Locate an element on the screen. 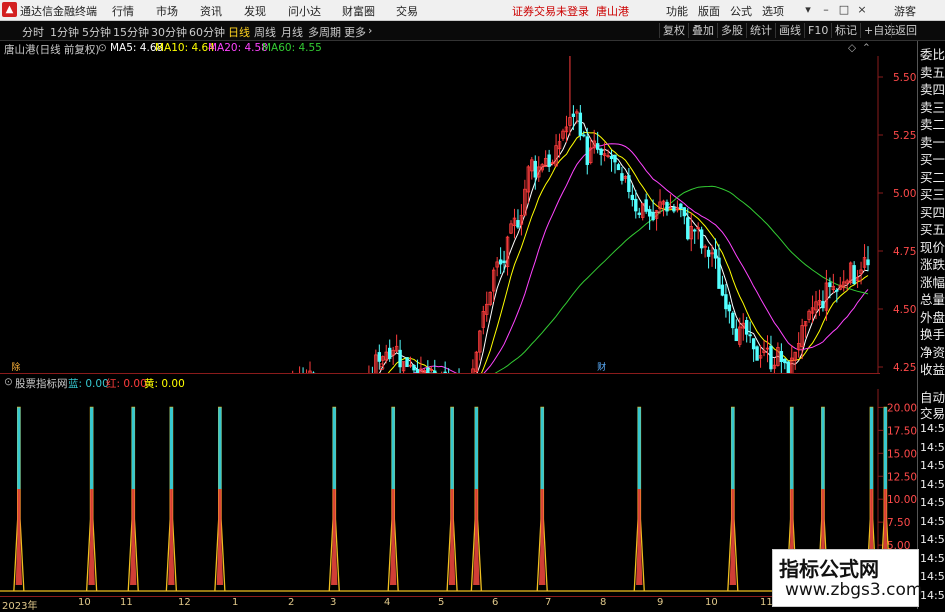 This screenshot has width=945, height=612. back-button: 返回 is located at coordinates (905, 30).